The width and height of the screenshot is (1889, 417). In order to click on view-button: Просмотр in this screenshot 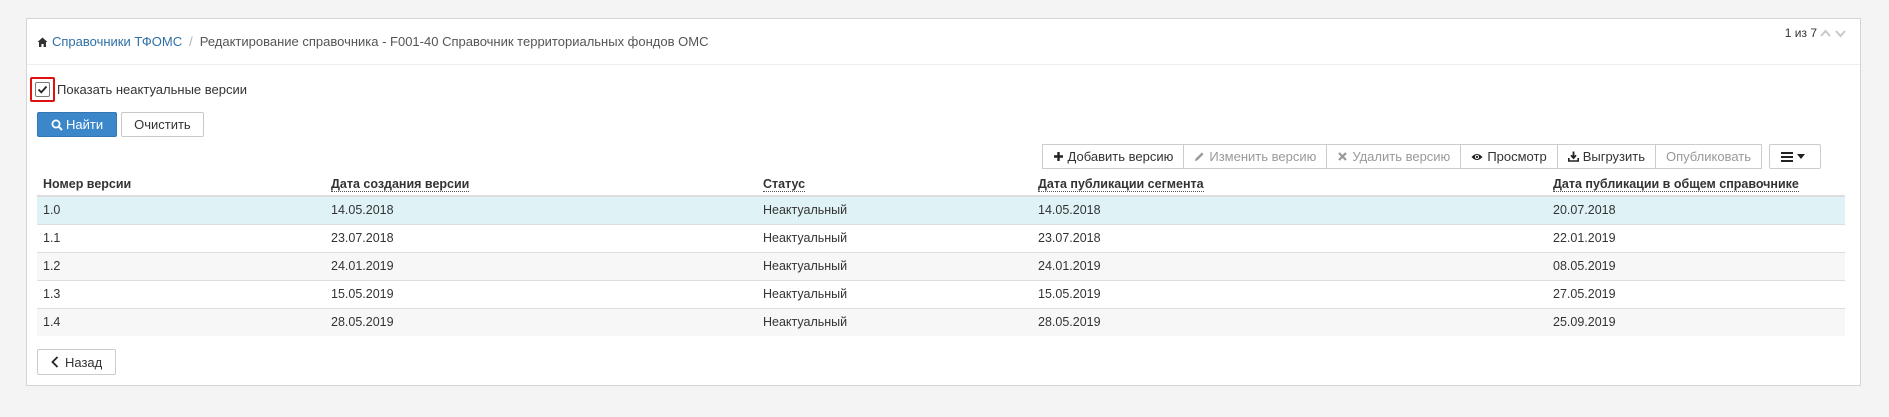, I will do `click(1509, 156)`.